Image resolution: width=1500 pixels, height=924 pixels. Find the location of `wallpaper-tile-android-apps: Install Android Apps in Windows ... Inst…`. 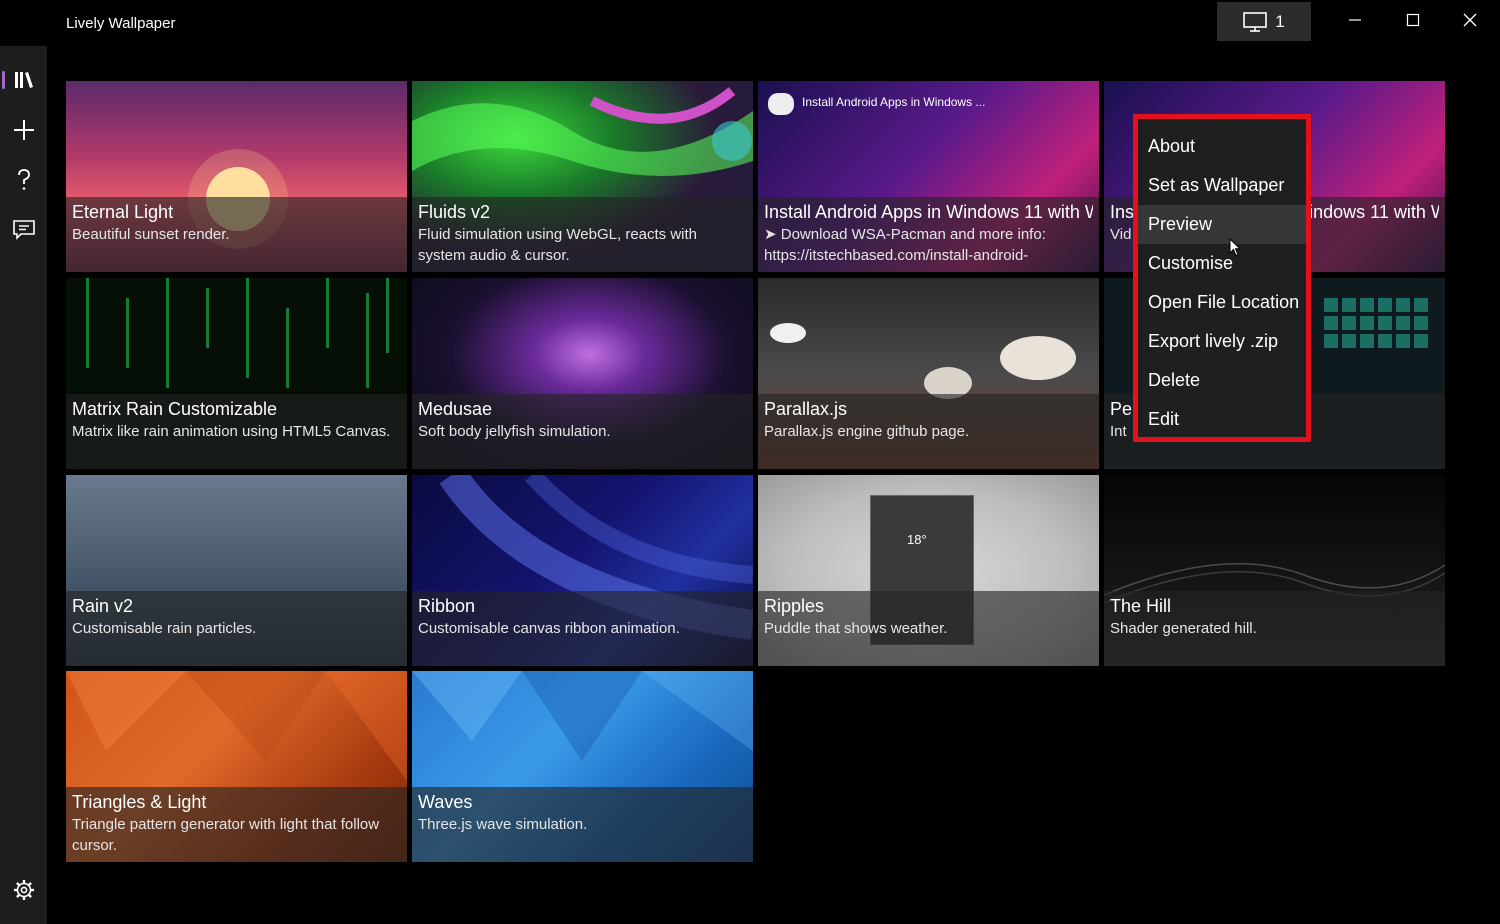

wallpaper-tile-android-apps: Install Android Apps in Windows ... Inst… is located at coordinates (928, 176).